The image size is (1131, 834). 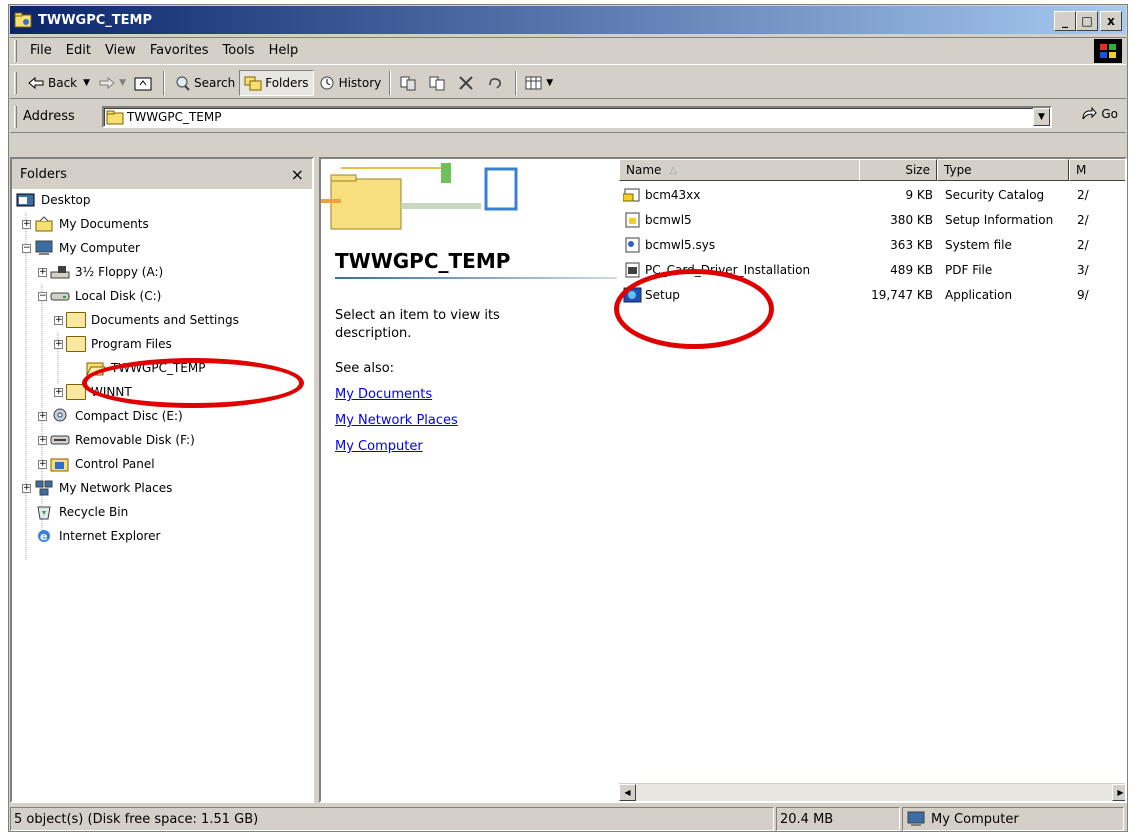 What do you see at coordinates (99, 392) in the screenshot?
I see `tree-item-winnt: WINNT` at bounding box center [99, 392].